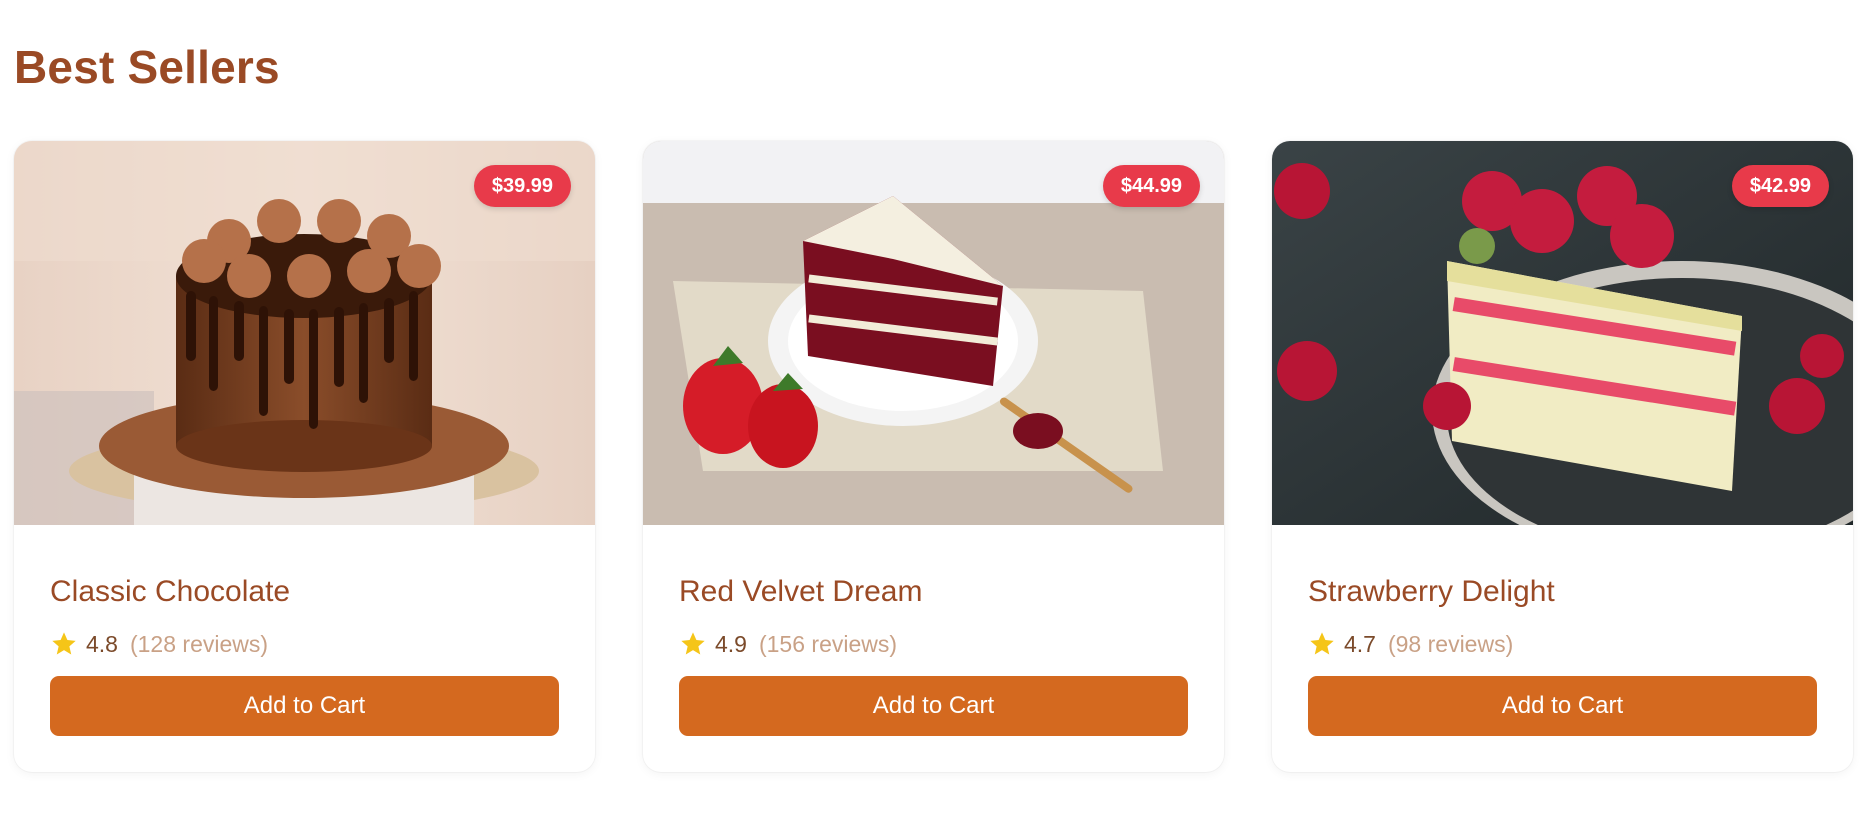  I want to click on rating-row: 4.9 (156 reviews), so click(788, 644).